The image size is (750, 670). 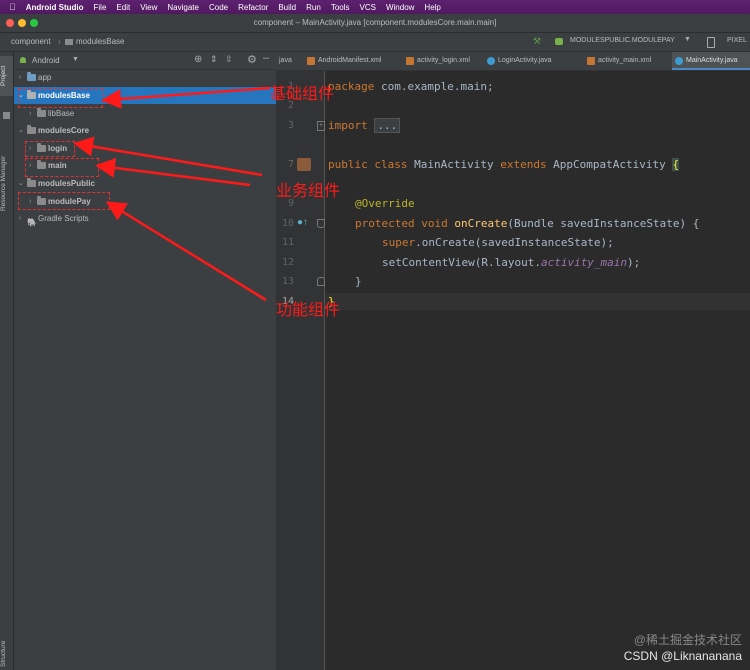 I want to click on annotation-label-base: 基础组件, so click(x=302, y=94).